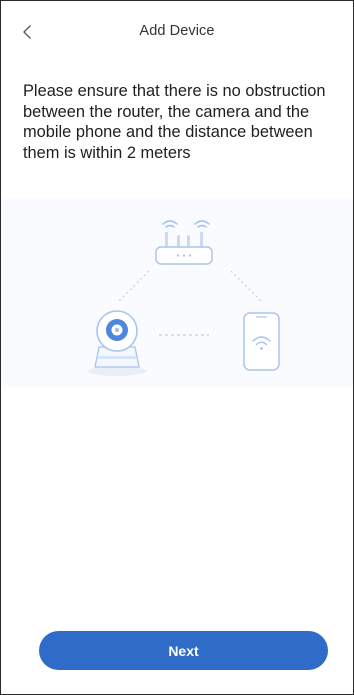 The width and height of the screenshot is (354, 695). What do you see at coordinates (183, 650) in the screenshot?
I see `next-button: Next` at bounding box center [183, 650].